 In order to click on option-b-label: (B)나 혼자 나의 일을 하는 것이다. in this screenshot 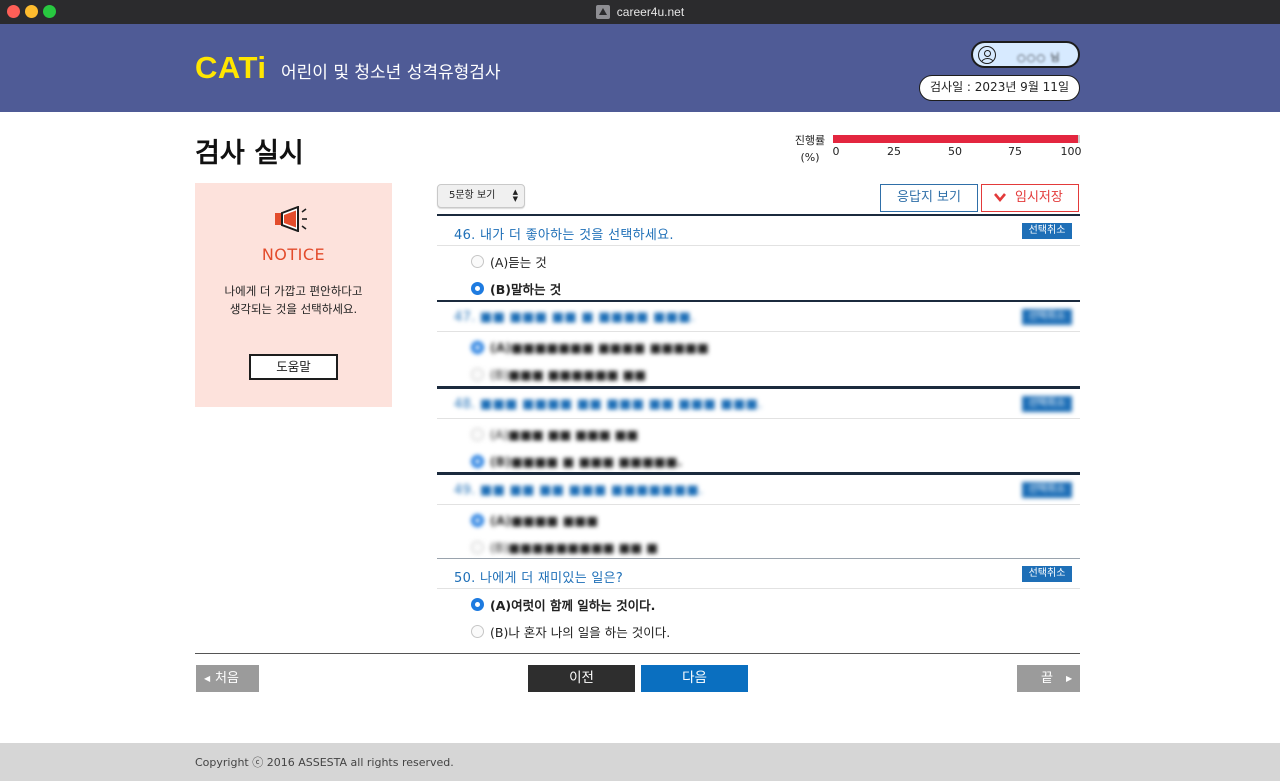, I will do `click(580, 632)`.